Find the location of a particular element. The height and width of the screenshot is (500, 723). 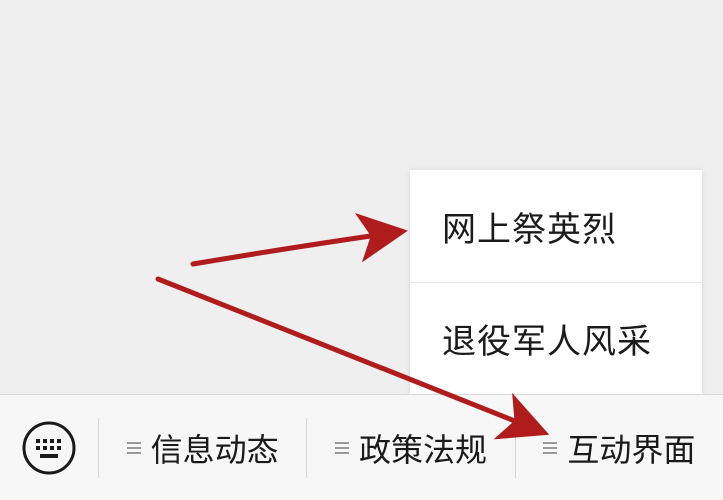

submenu-item-online-tribute: 网上祭英烈 is located at coordinates (556, 226).